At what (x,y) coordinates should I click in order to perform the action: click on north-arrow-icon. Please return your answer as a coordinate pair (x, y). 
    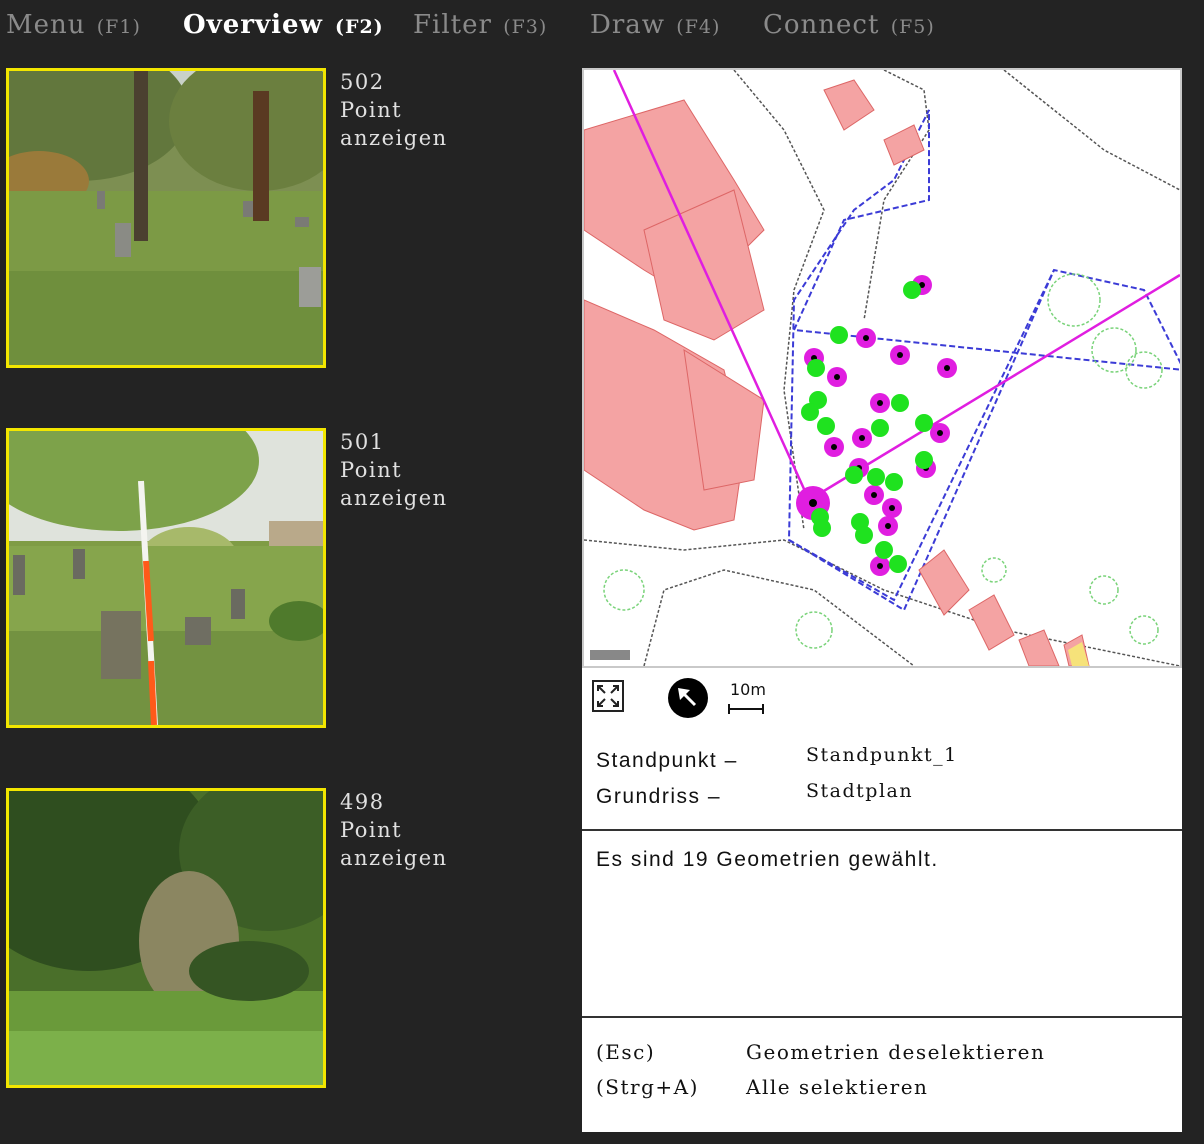
    Looking at the image, I should click on (688, 698).